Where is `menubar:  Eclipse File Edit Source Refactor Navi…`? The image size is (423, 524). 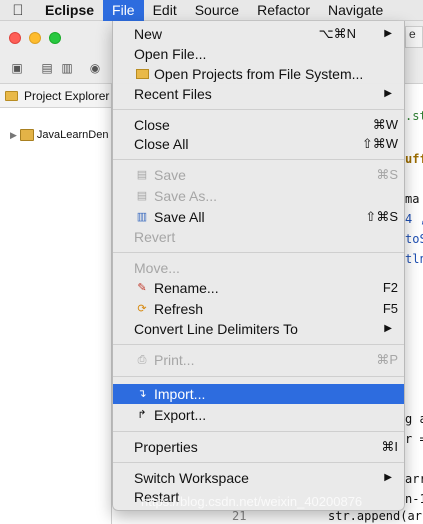 menubar:  Eclipse File Edit Source Refactor Navi… is located at coordinates (211, 10).